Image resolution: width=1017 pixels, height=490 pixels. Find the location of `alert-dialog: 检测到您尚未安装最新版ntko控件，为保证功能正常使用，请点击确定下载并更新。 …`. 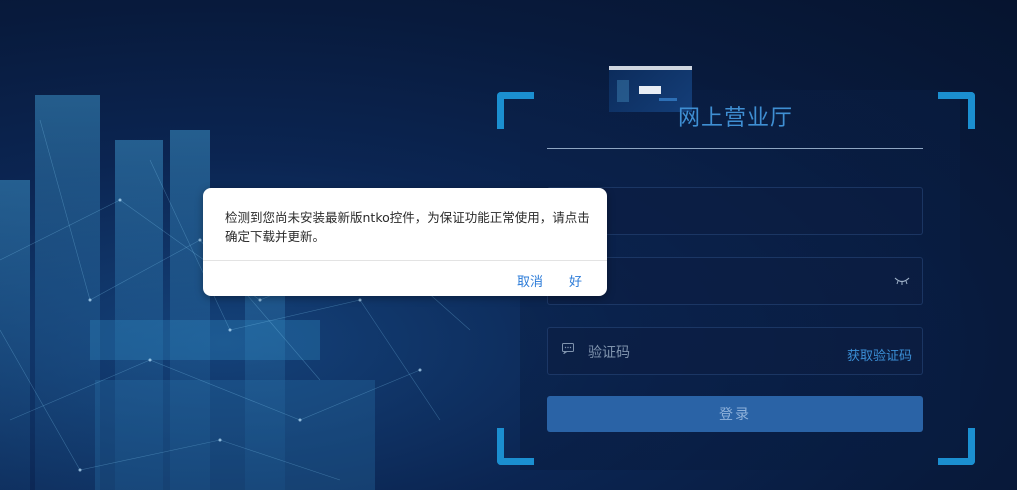

alert-dialog: 检测到您尚未安装最新版ntko控件，为保证功能正常使用，请点击确定下载并更新。 … is located at coordinates (405, 242).